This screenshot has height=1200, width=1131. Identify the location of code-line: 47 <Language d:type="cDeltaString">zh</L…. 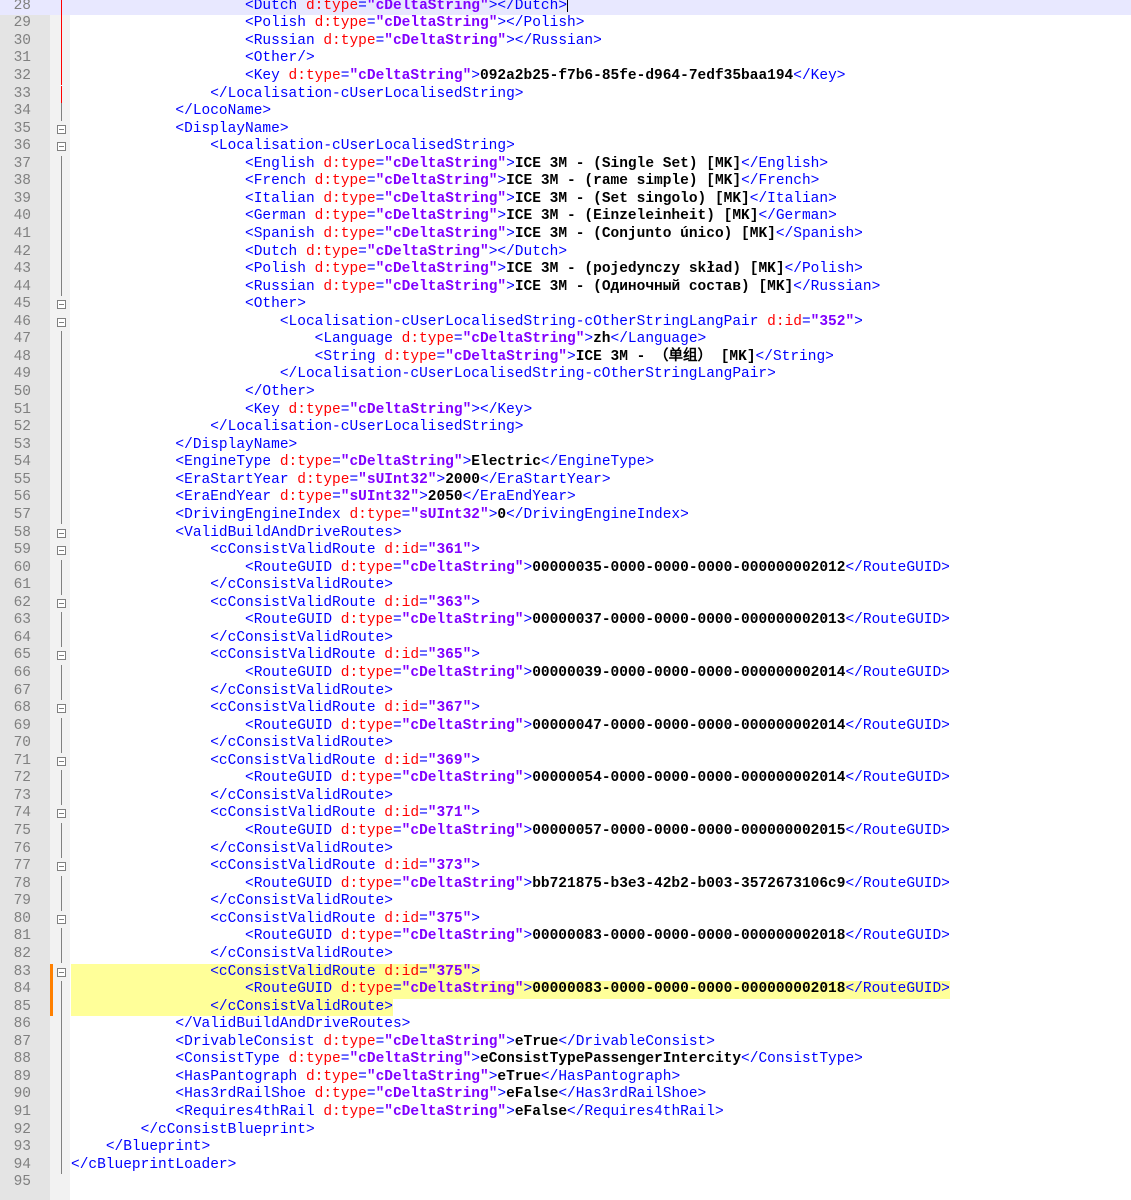
(565, 340).